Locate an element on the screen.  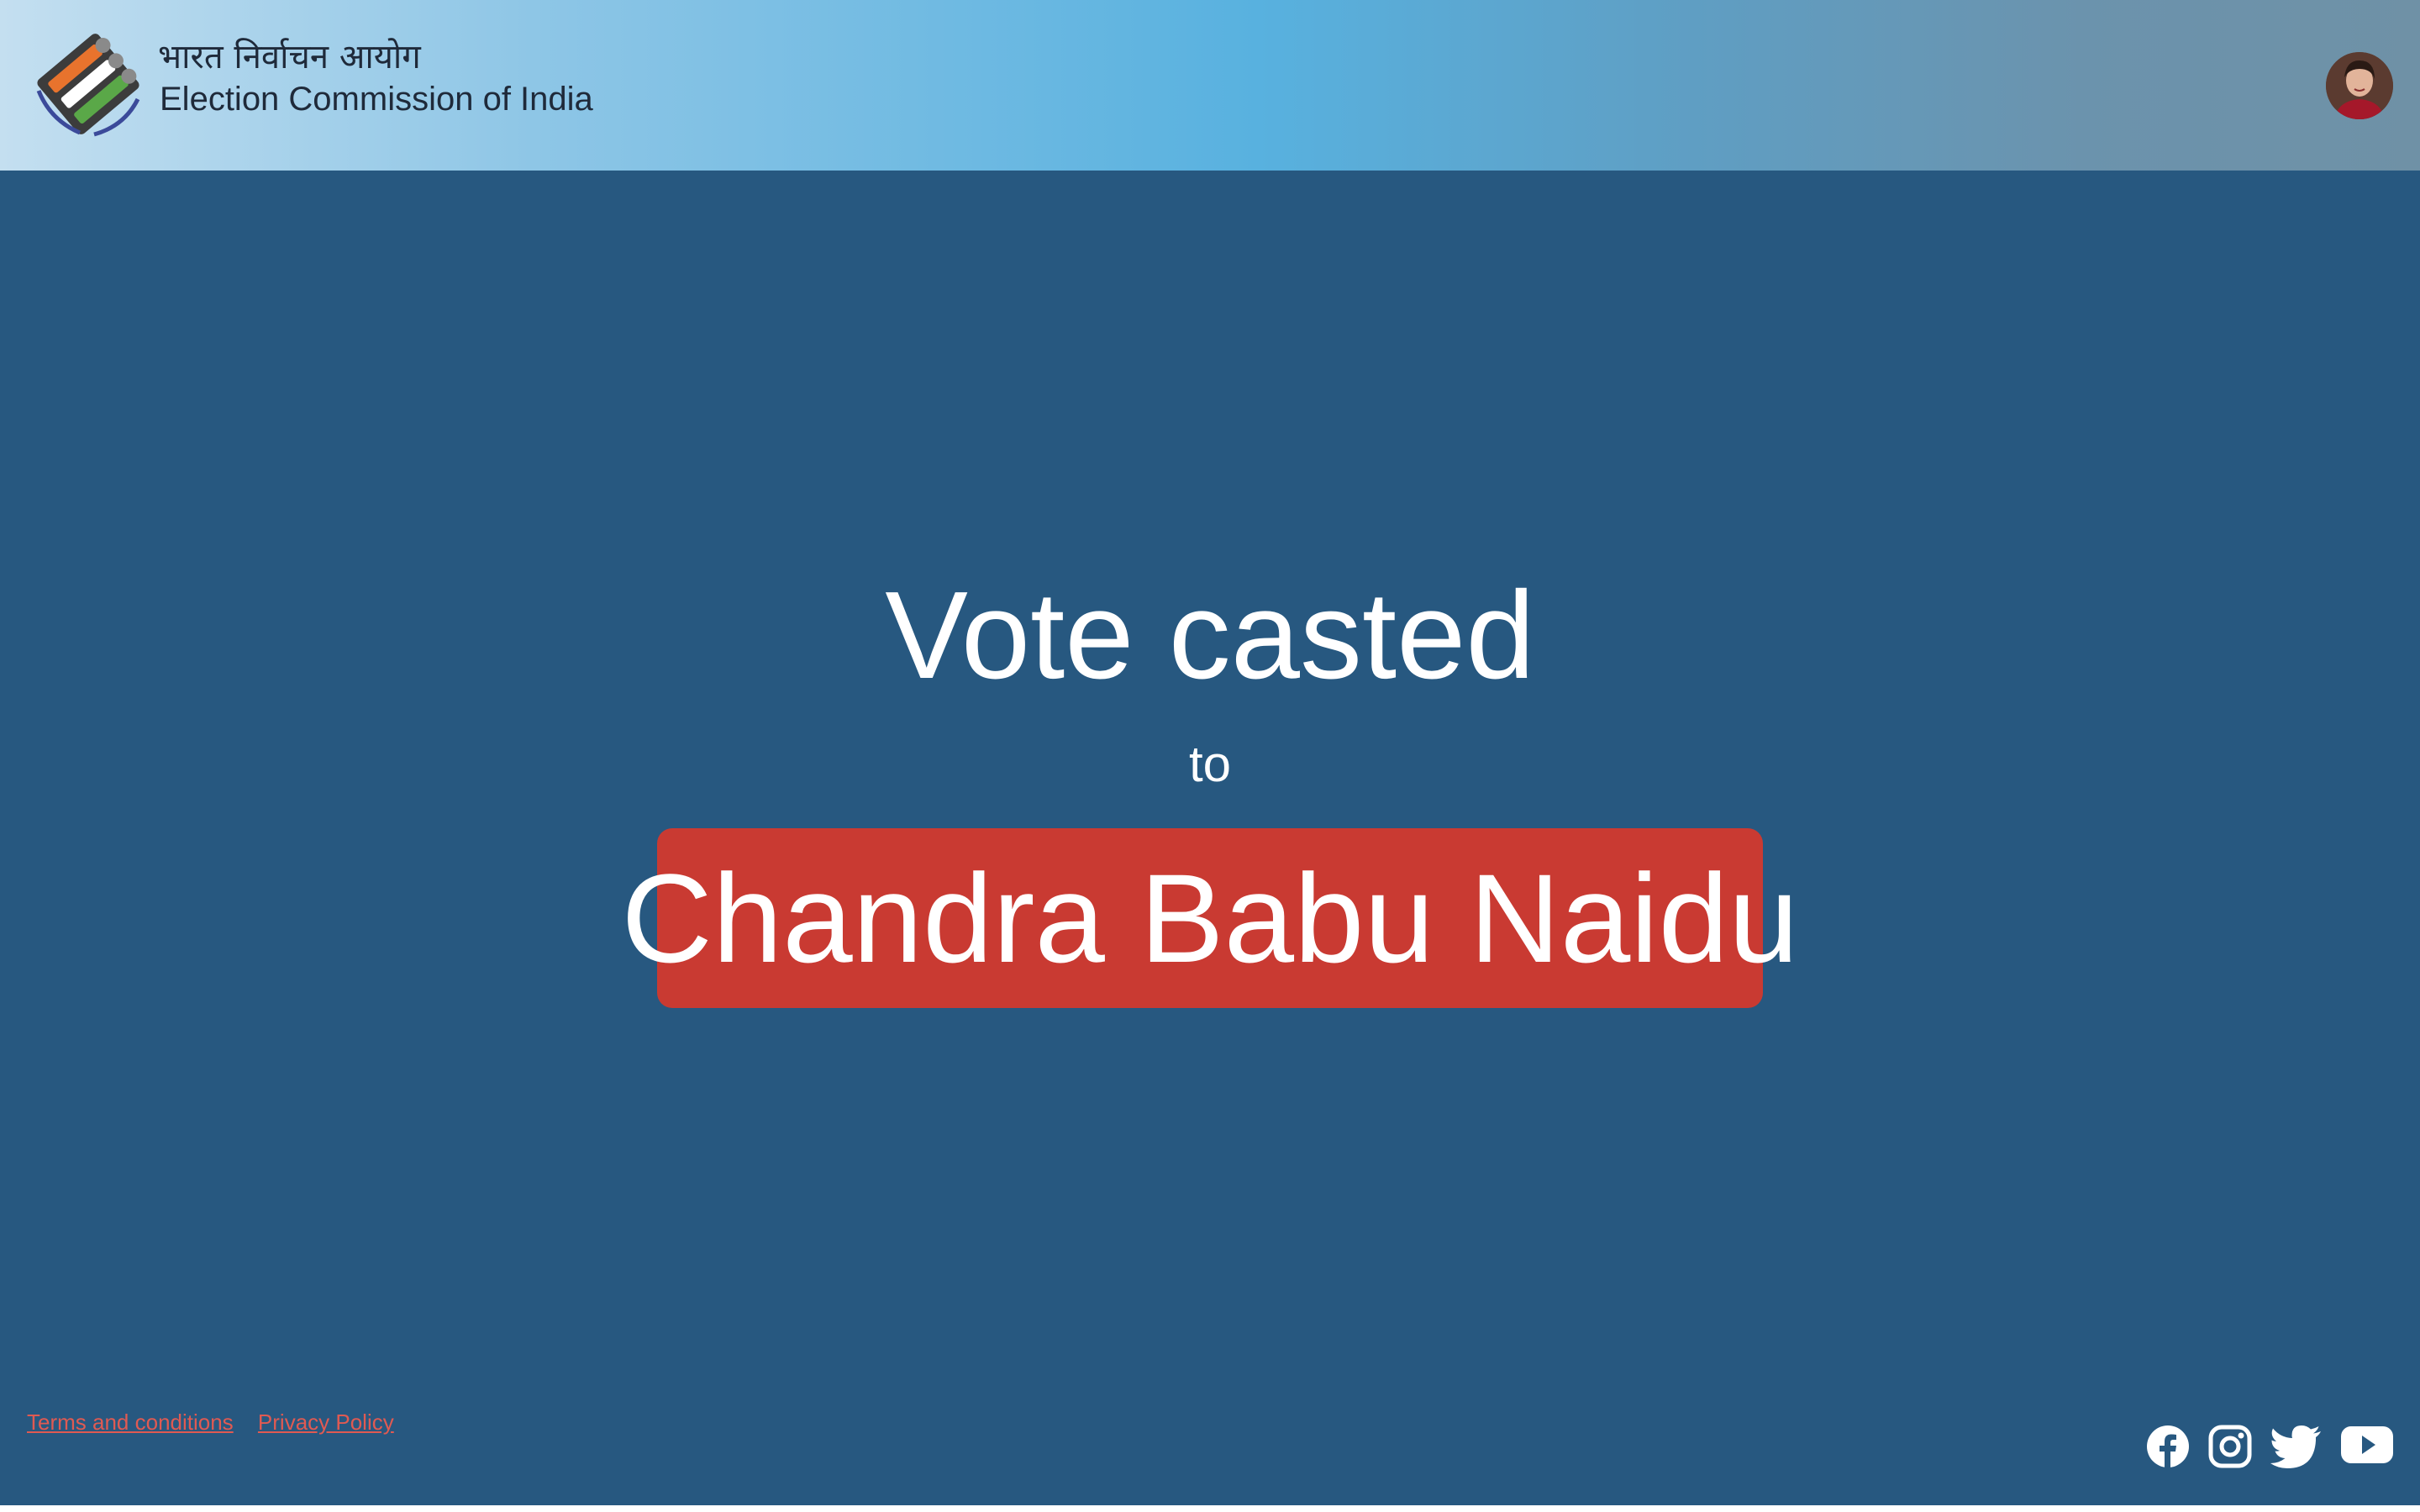
footer-links: Terms and conditions Privacy Policy is located at coordinates (220, 1423).